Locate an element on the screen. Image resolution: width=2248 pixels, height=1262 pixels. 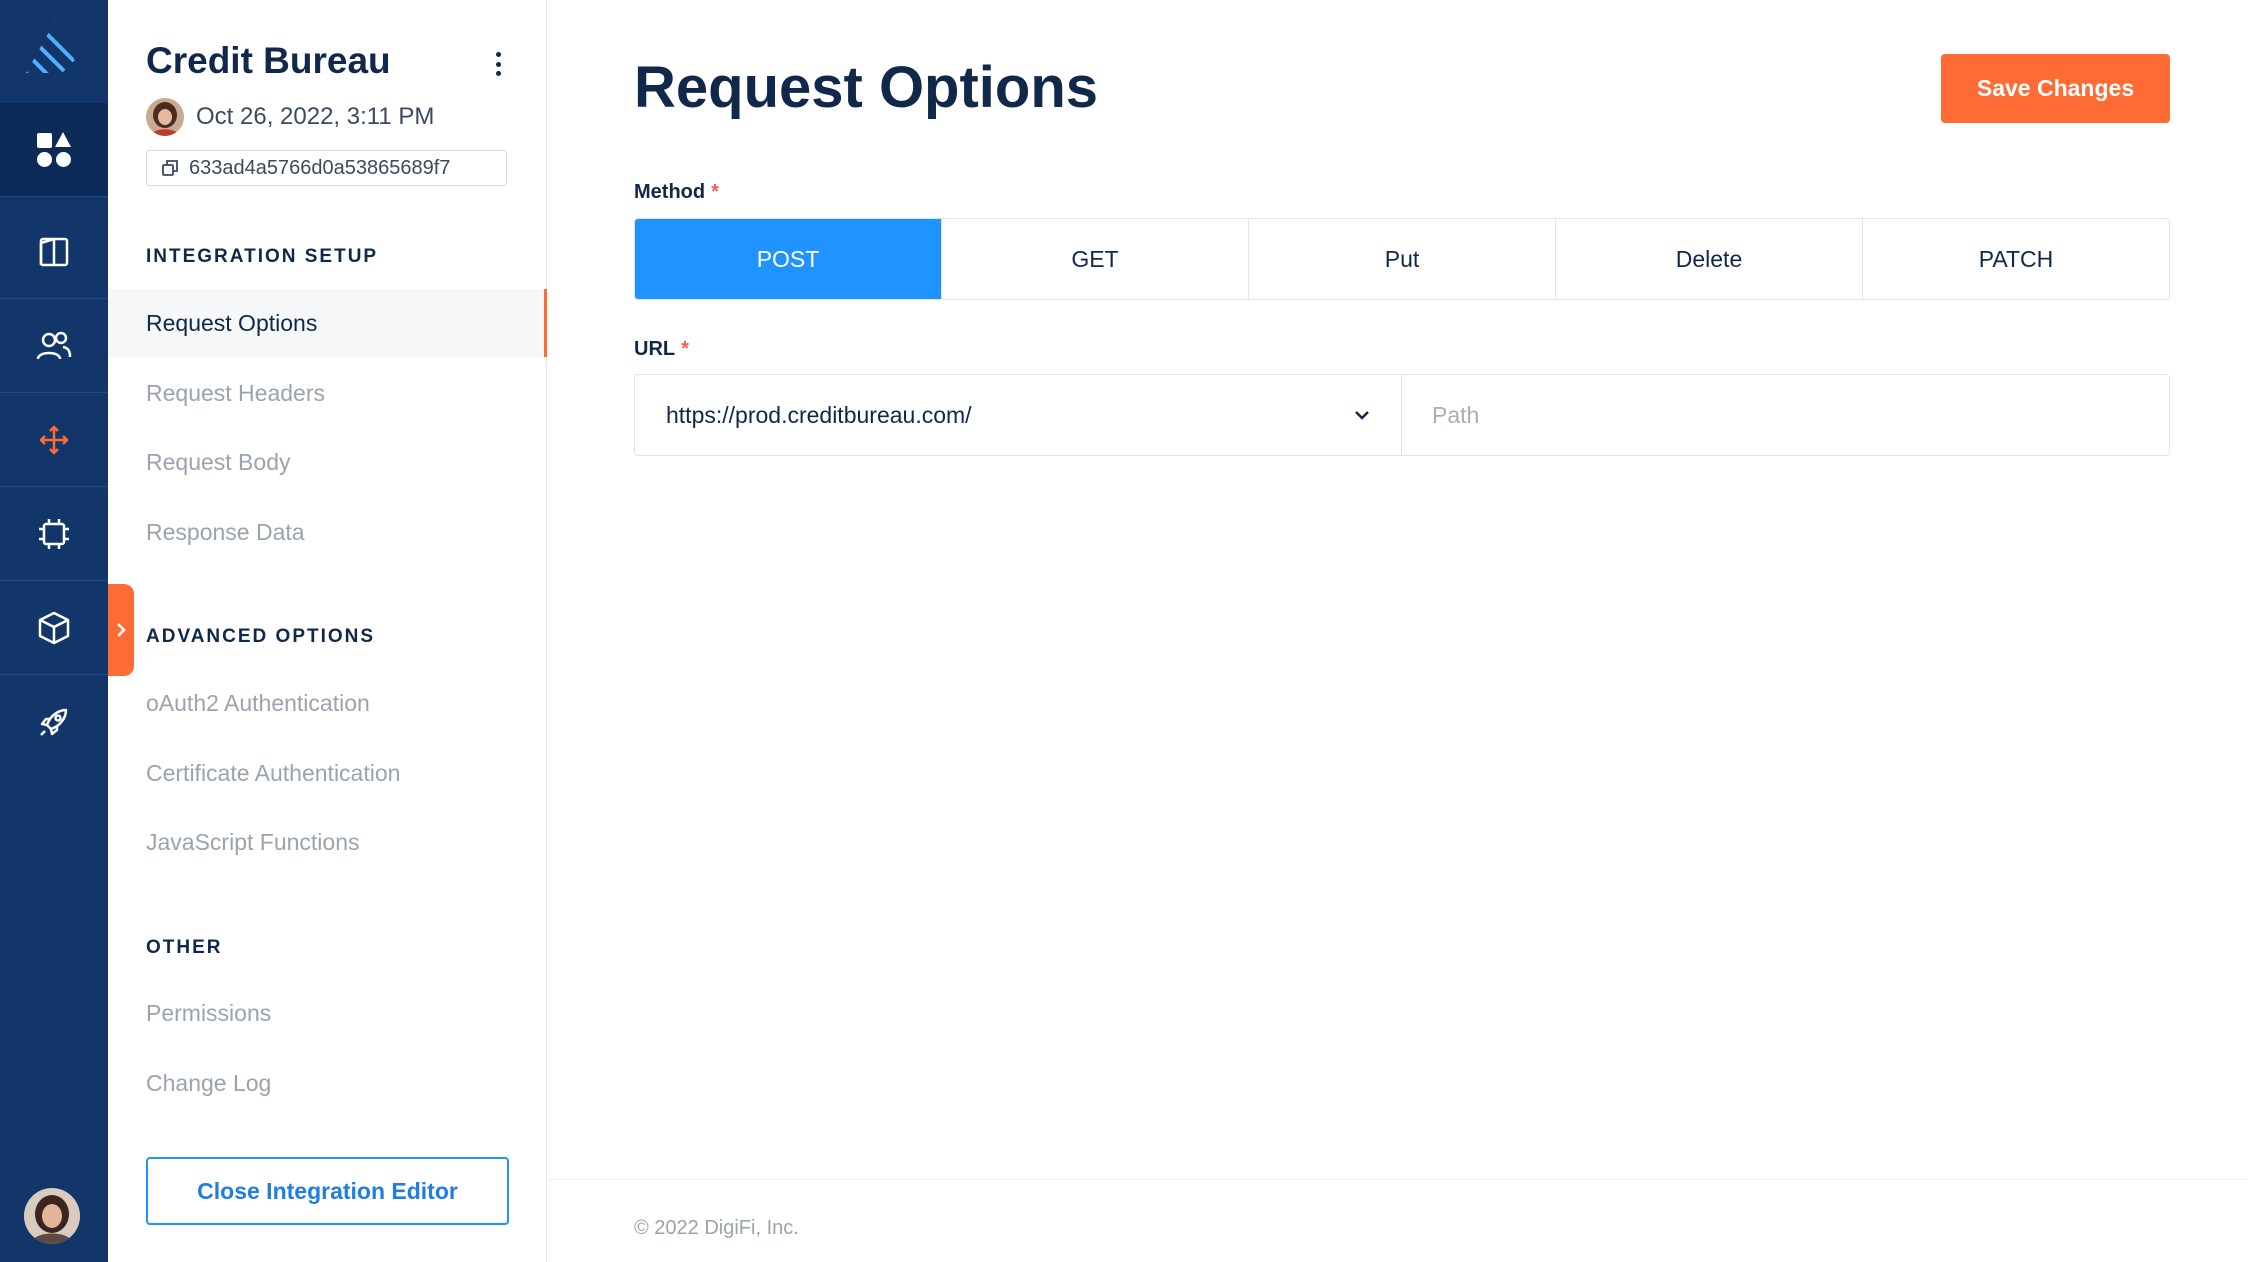
rail-docs is located at coordinates (54, 252).